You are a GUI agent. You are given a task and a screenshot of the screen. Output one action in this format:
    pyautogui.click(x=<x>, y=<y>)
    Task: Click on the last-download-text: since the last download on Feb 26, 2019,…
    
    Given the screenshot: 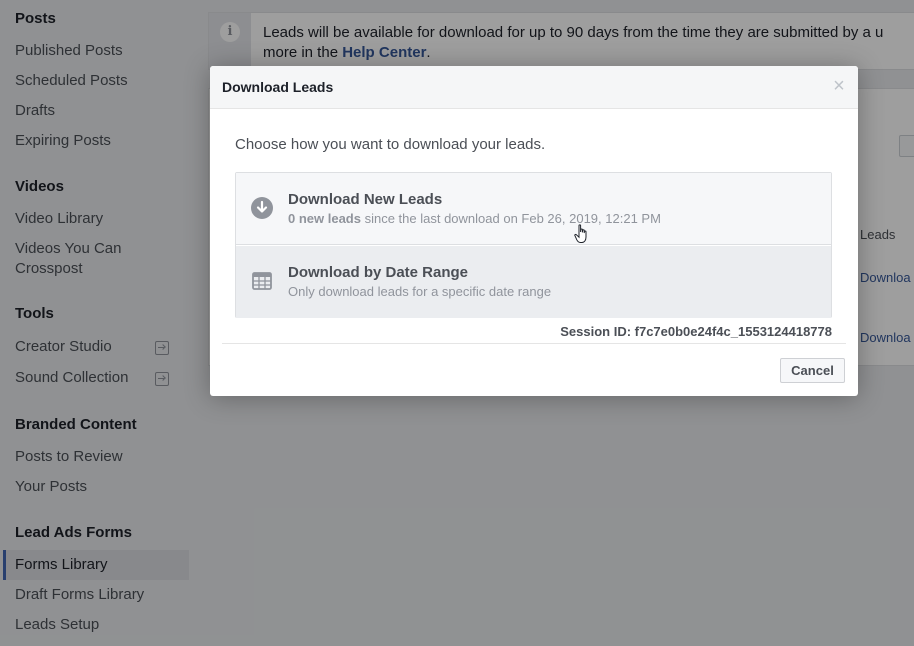 What is the action you would take?
    pyautogui.click(x=510, y=218)
    